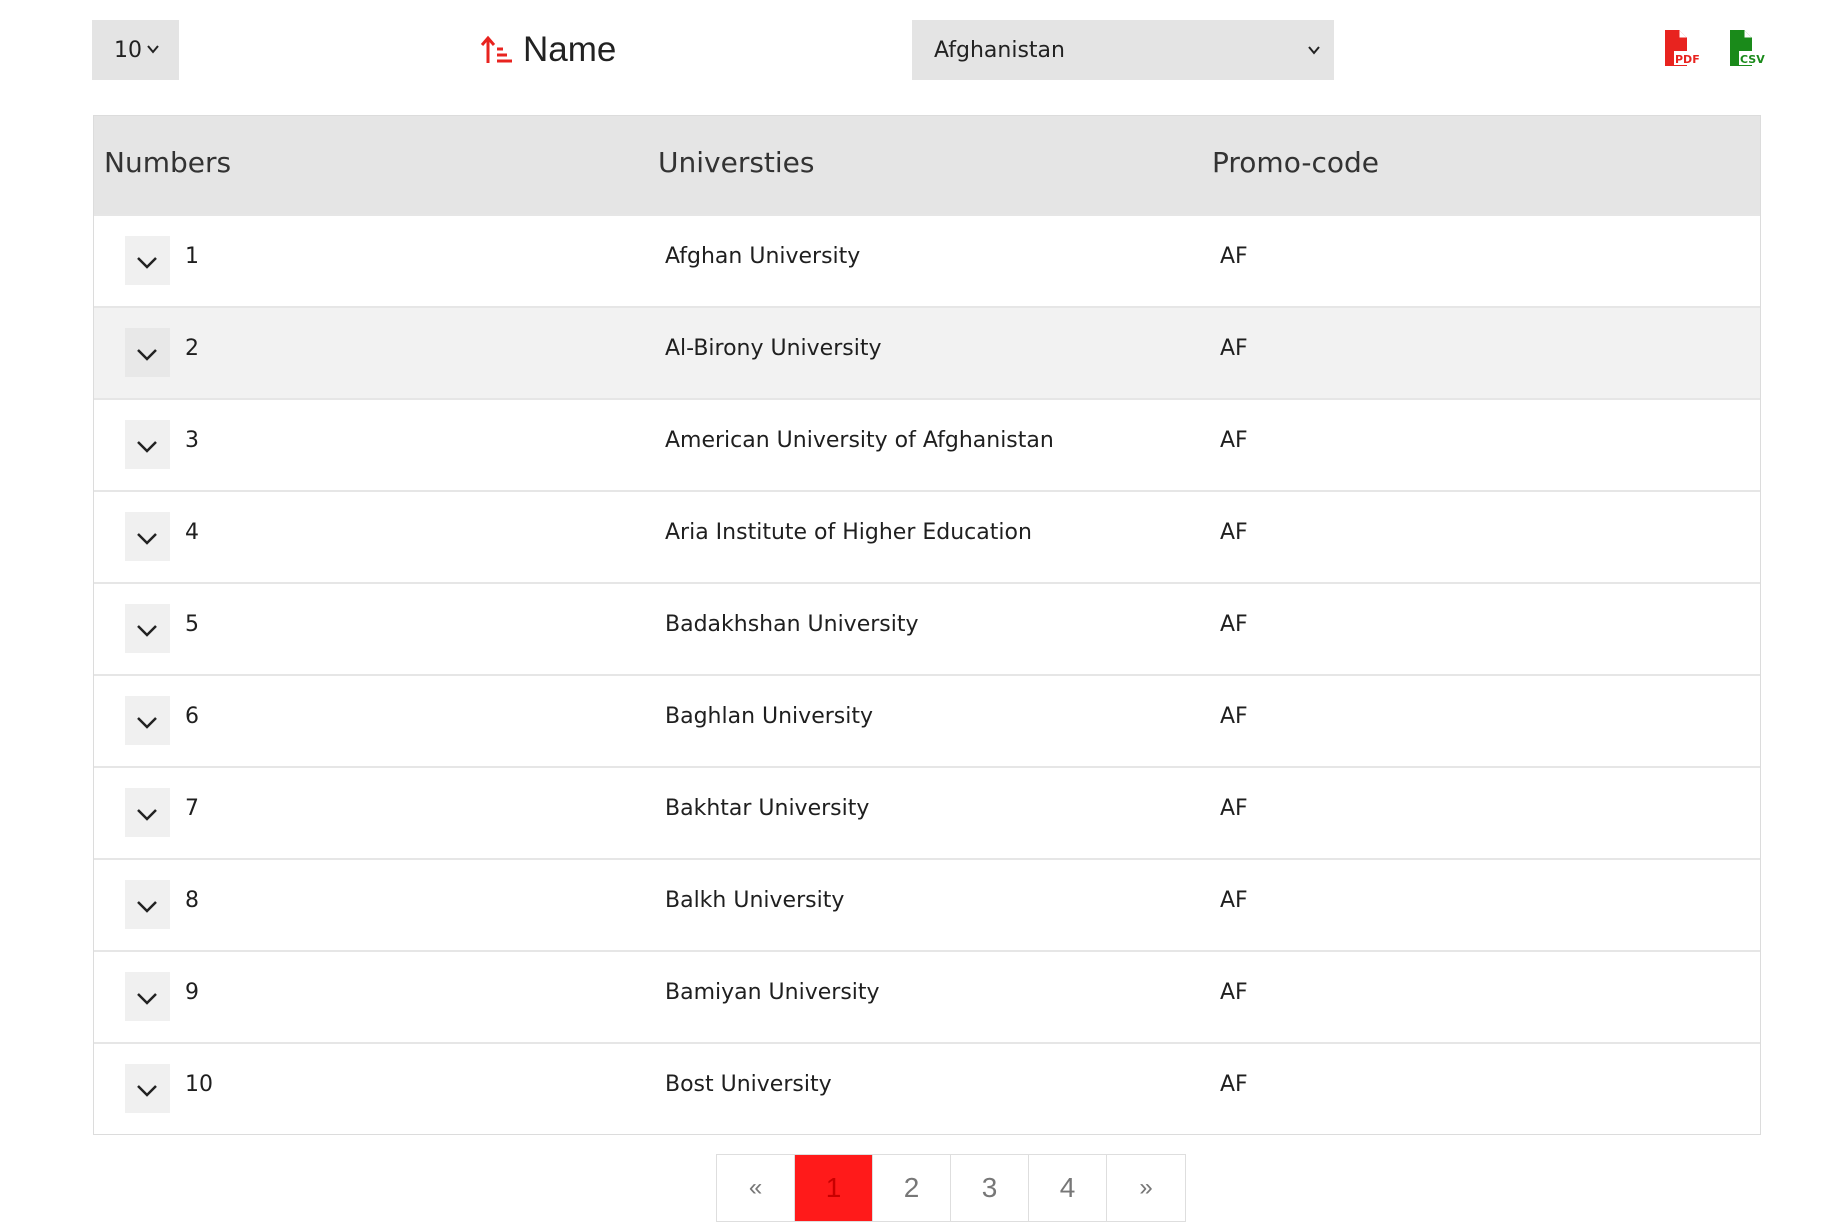 The height and width of the screenshot is (1231, 1848). Describe the element at coordinates (927, 260) in the screenshot. I see `table-row: 1 Afghan University AF` at that location.